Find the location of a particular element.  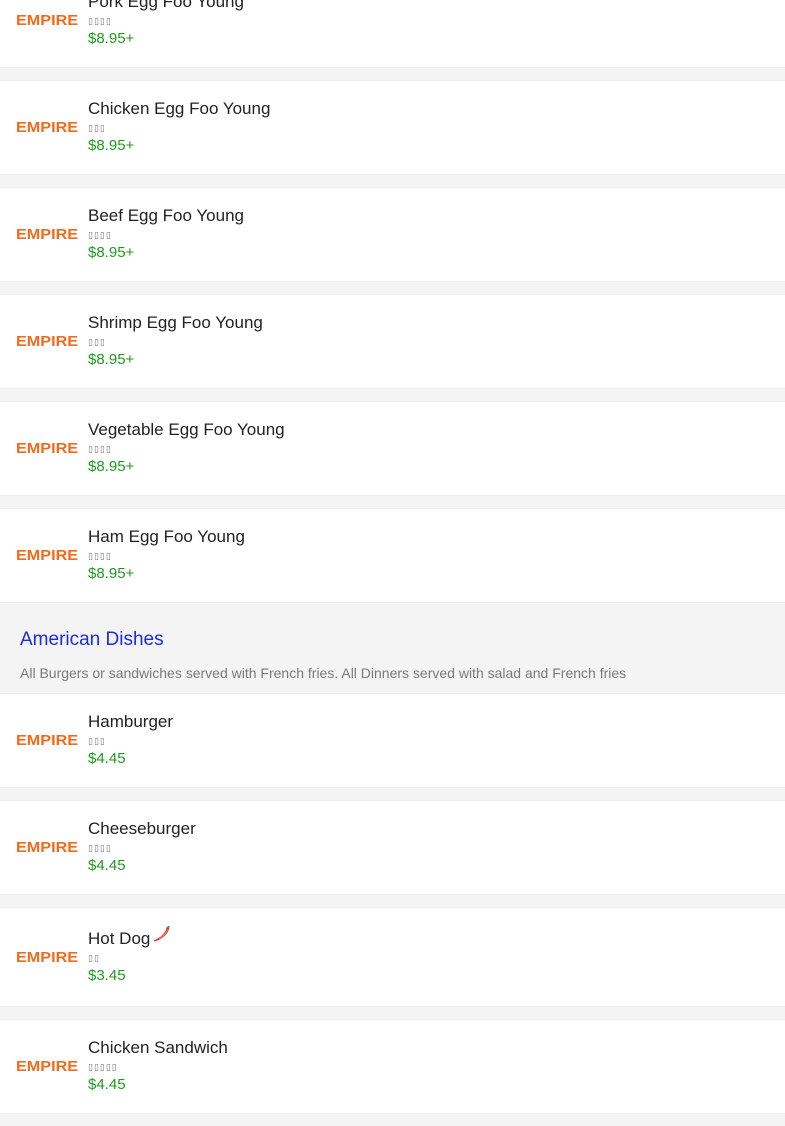

item-info: Chicken Egg Foo Young ▯▯▯ $8.95+ is located at coordinates (179, 127).